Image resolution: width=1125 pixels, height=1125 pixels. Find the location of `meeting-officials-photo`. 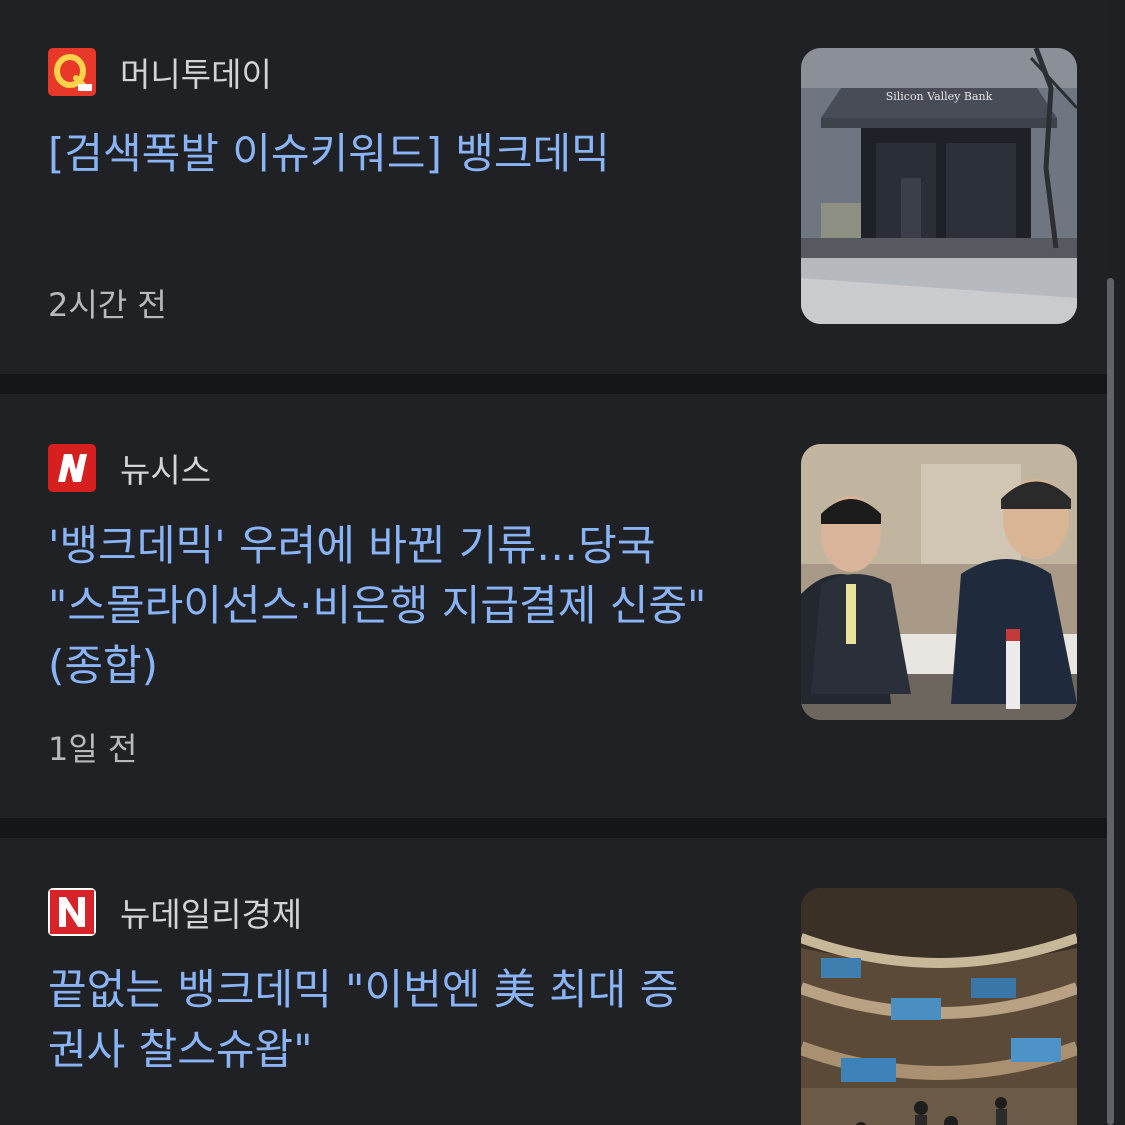

meeting-officials-photo is located at coordinates (939, 582).